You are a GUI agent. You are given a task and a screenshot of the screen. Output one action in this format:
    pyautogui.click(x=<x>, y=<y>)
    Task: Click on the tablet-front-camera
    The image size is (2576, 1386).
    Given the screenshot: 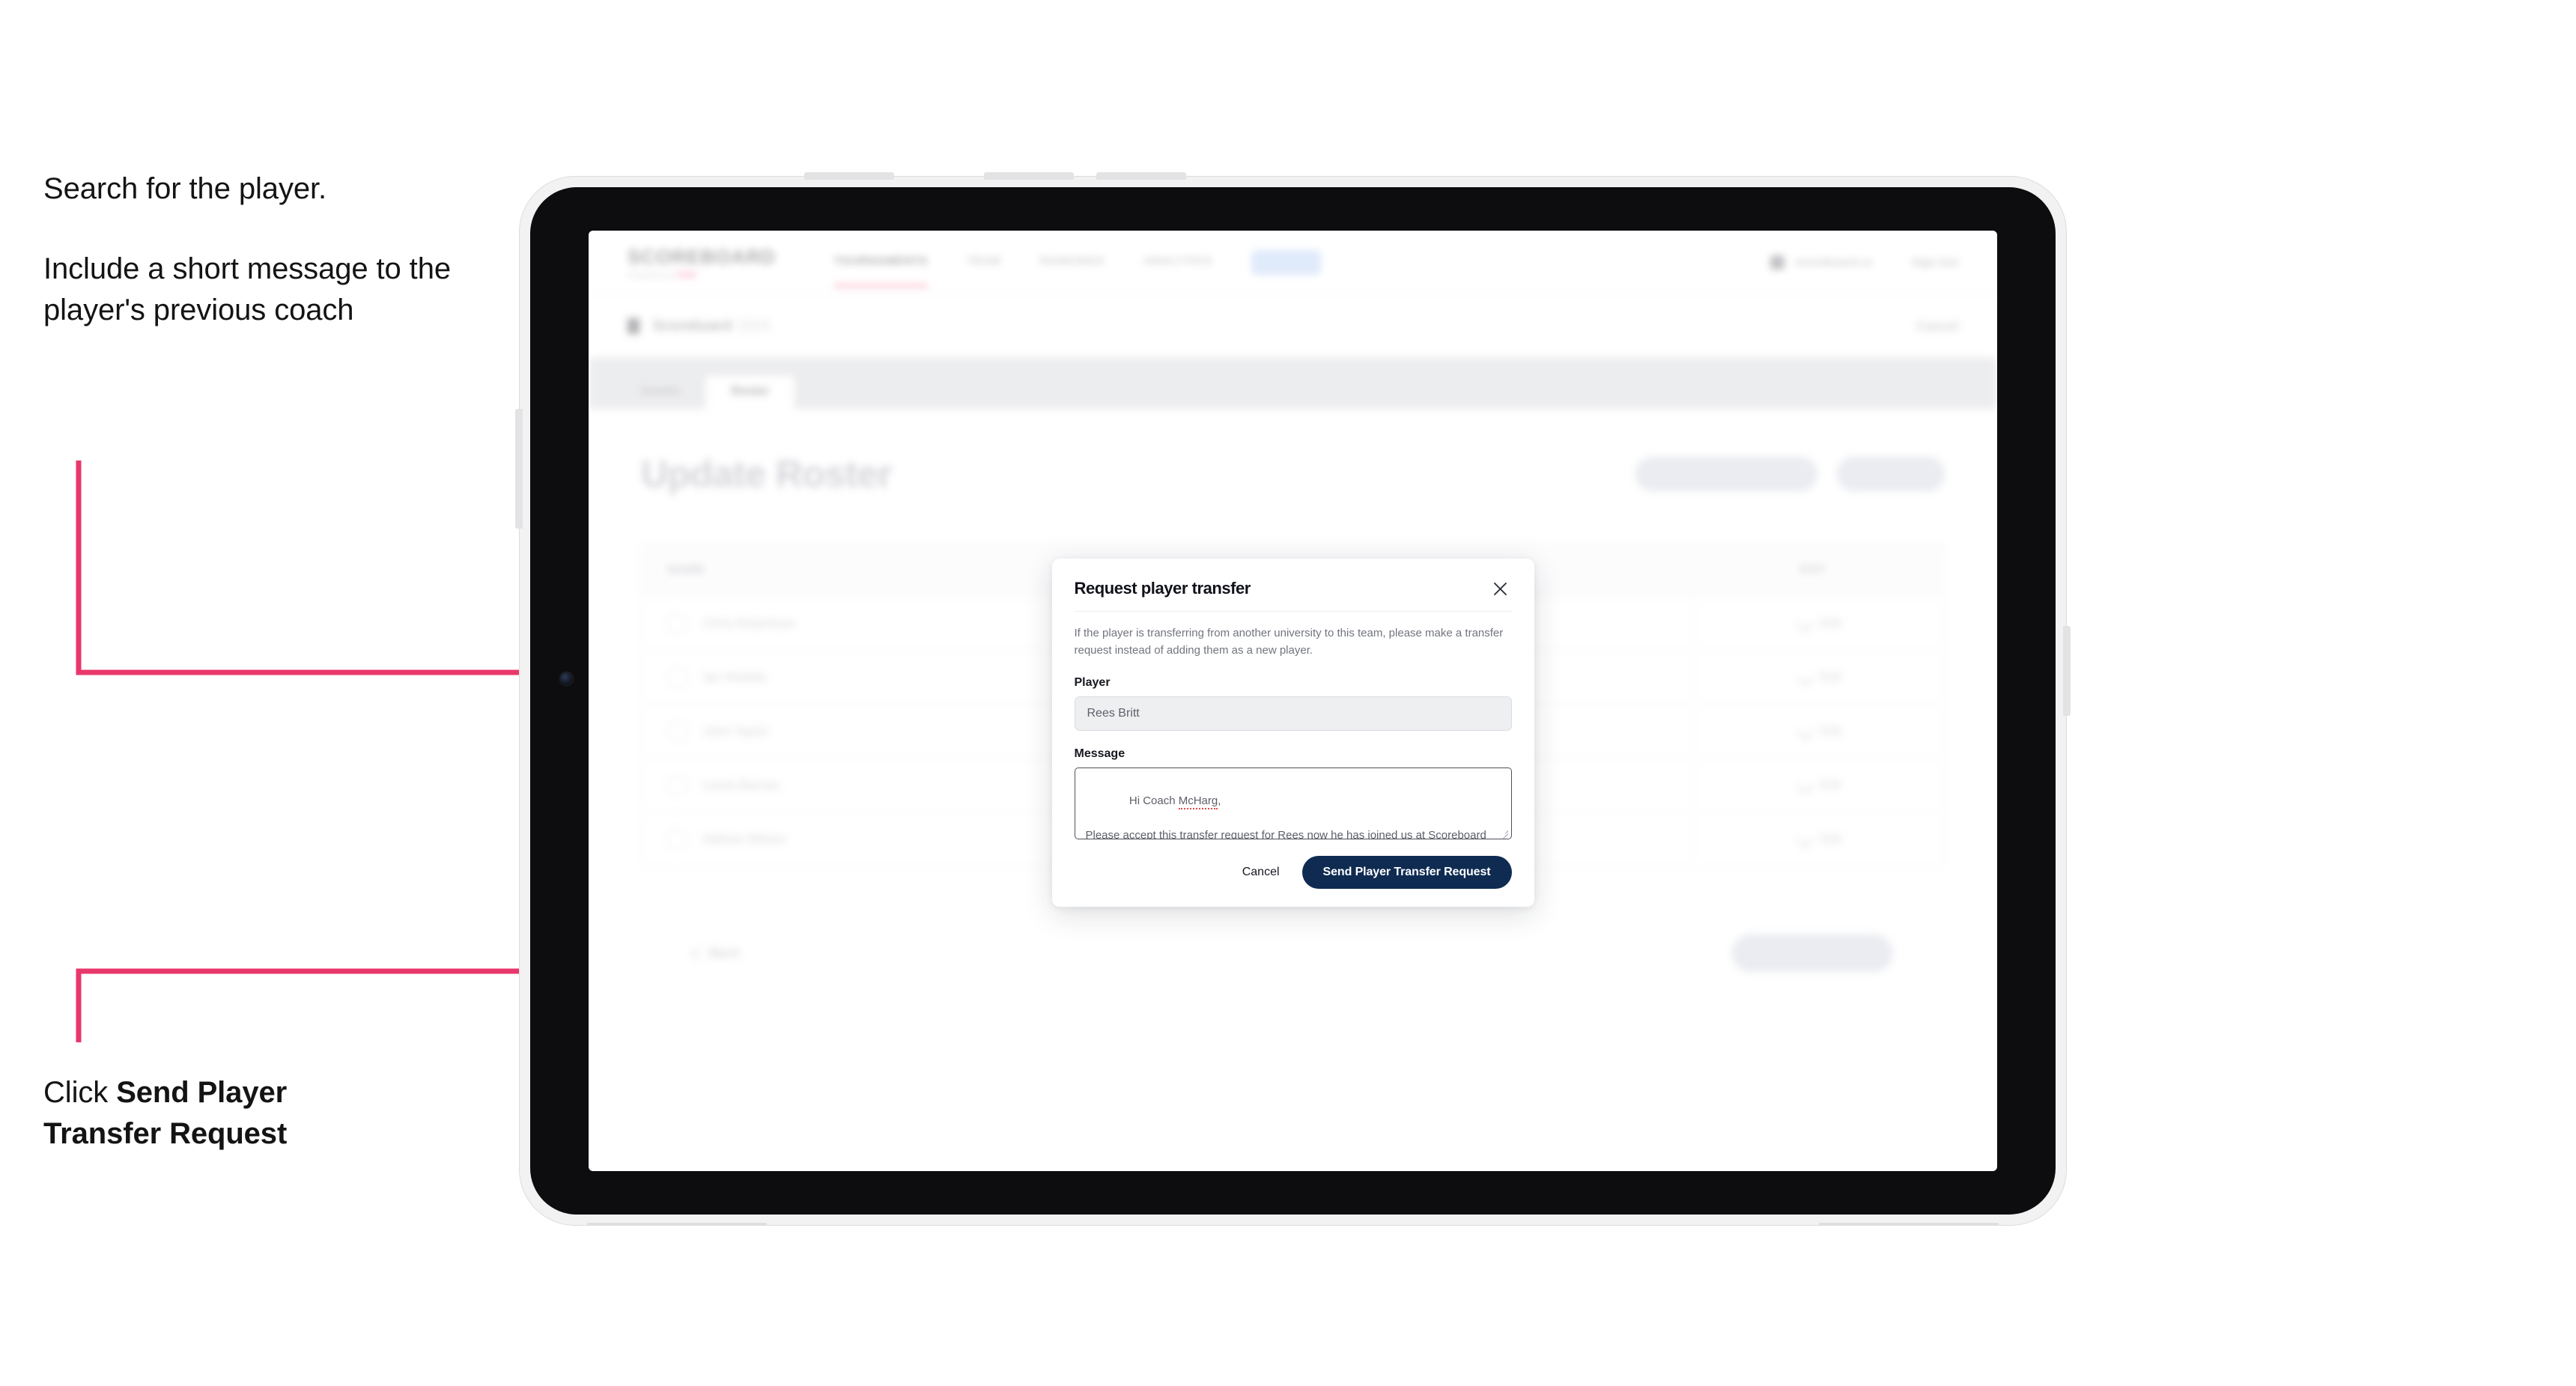 What is the action you would take?
    pyautogui.click(x=566, y=678)
    